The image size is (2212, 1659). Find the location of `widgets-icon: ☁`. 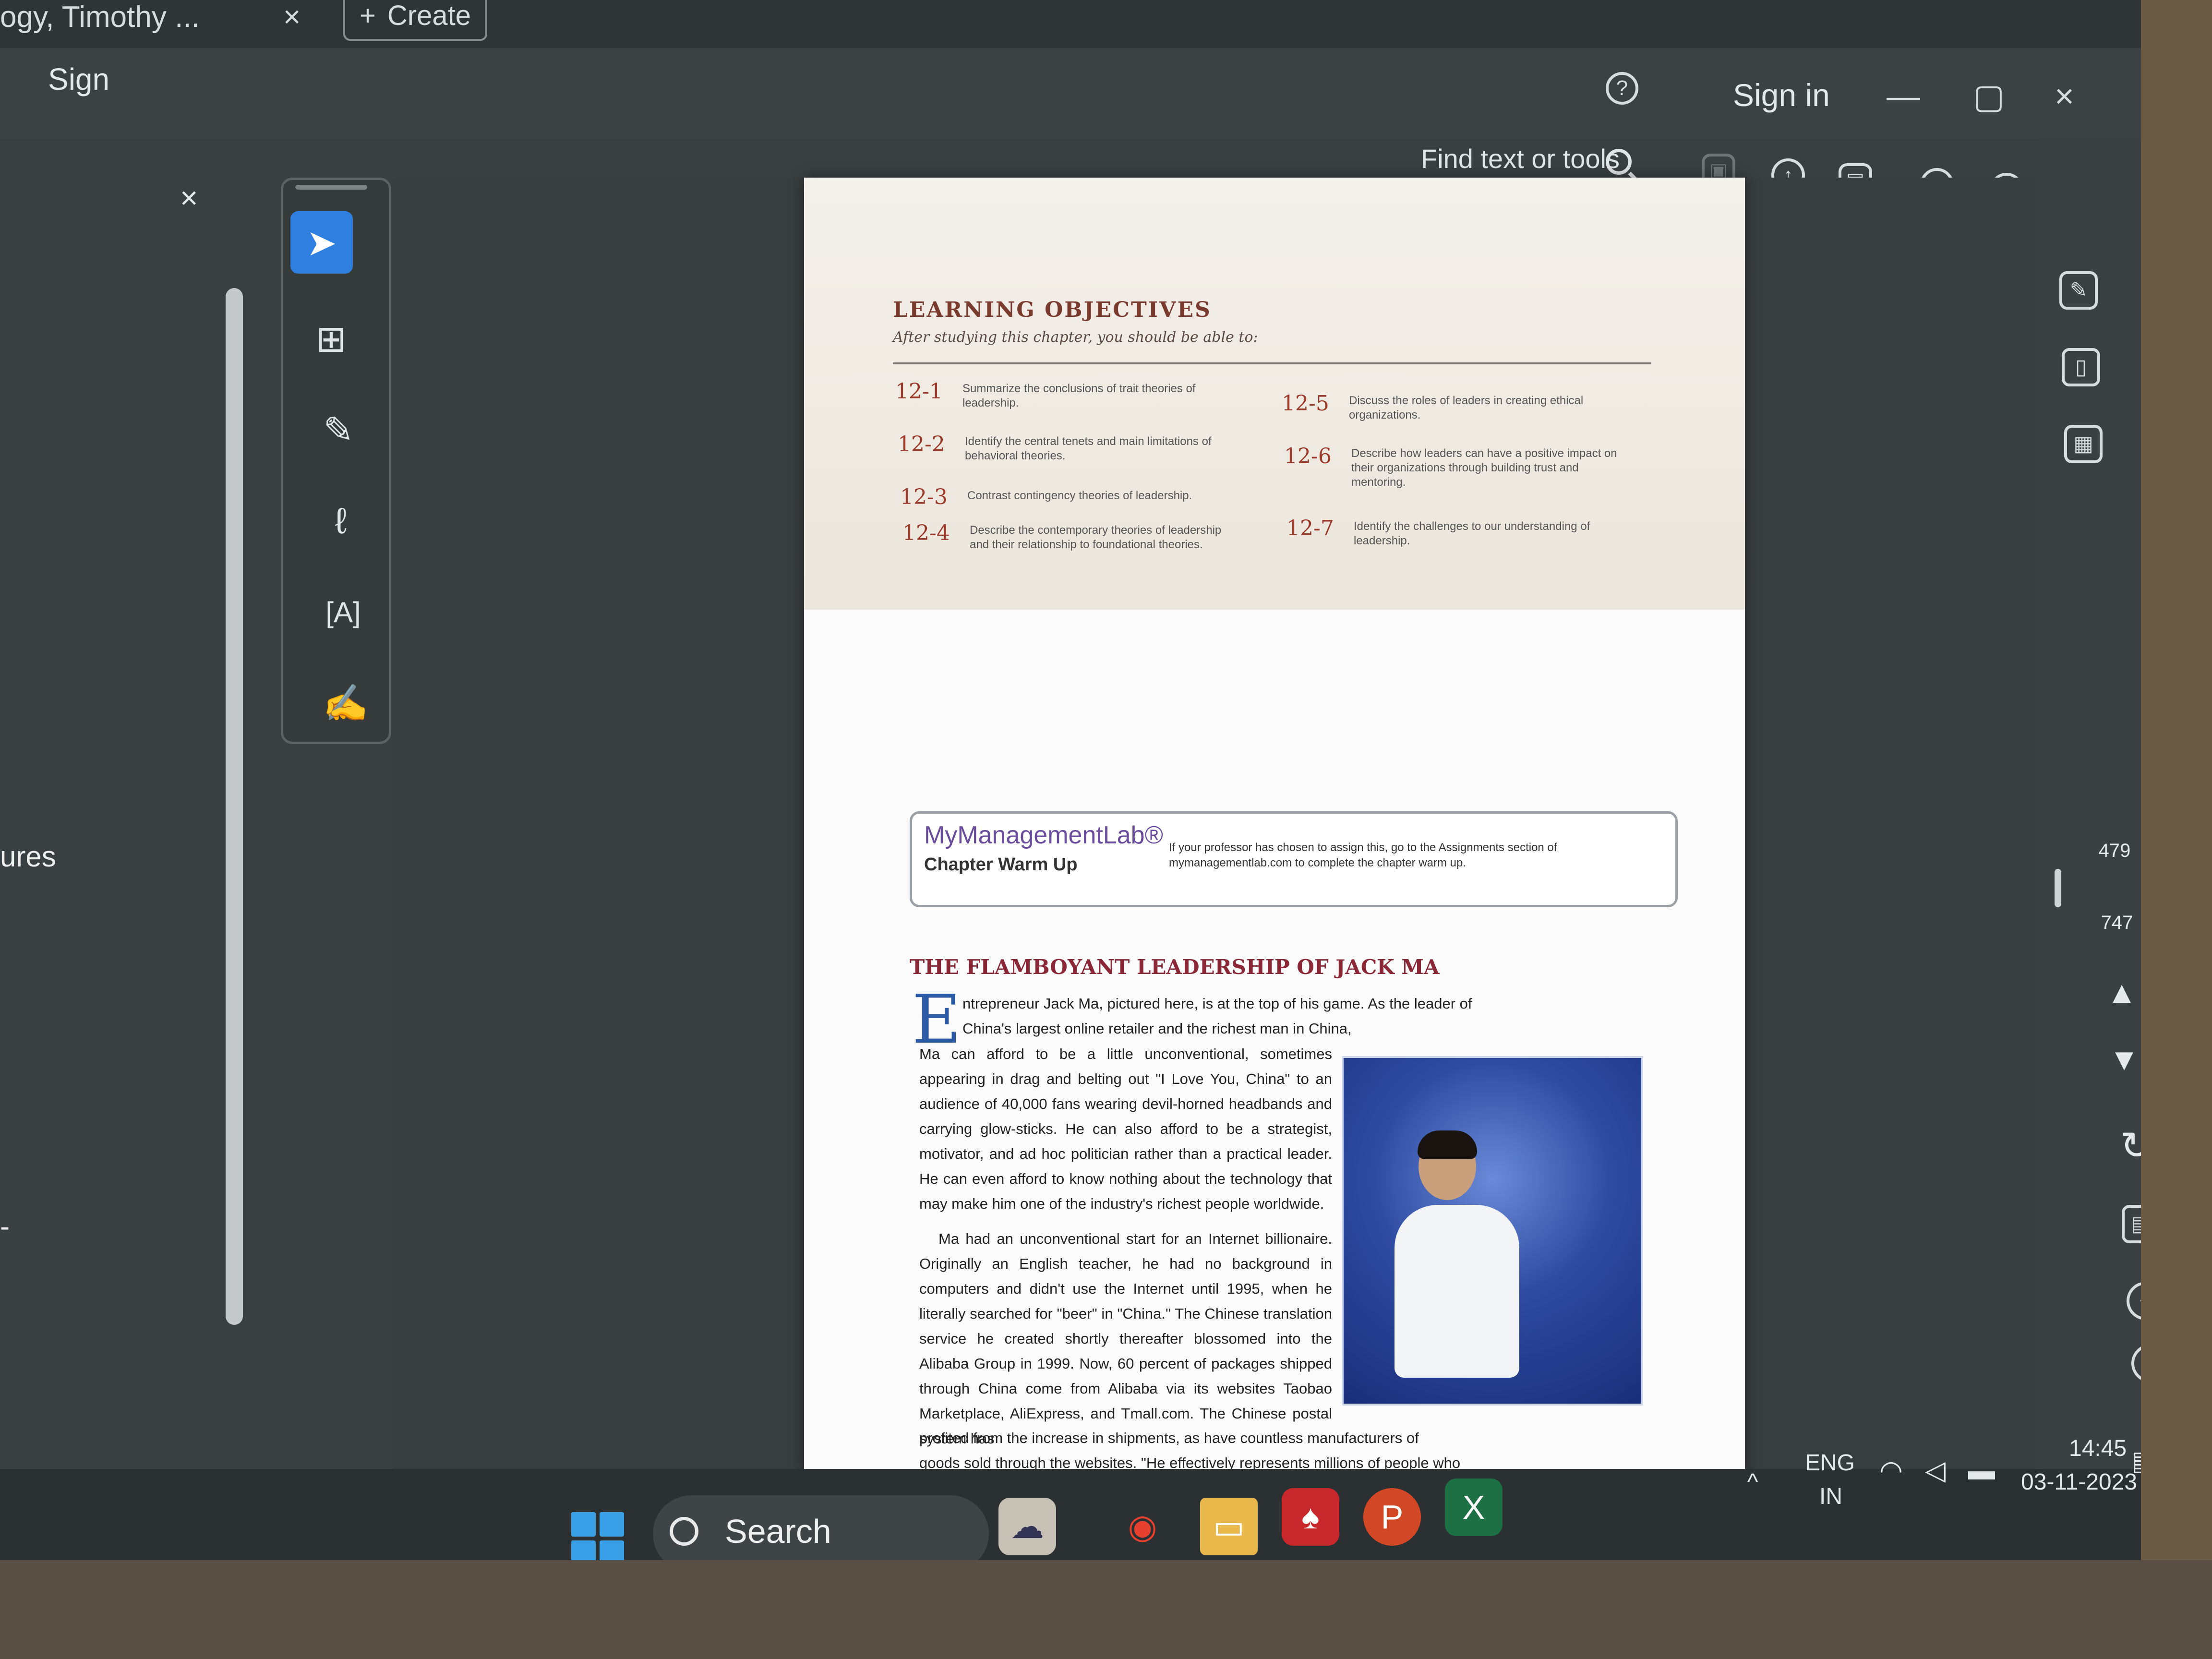

widgets-icon: ☁ is located at coordinates (1027, 1526).